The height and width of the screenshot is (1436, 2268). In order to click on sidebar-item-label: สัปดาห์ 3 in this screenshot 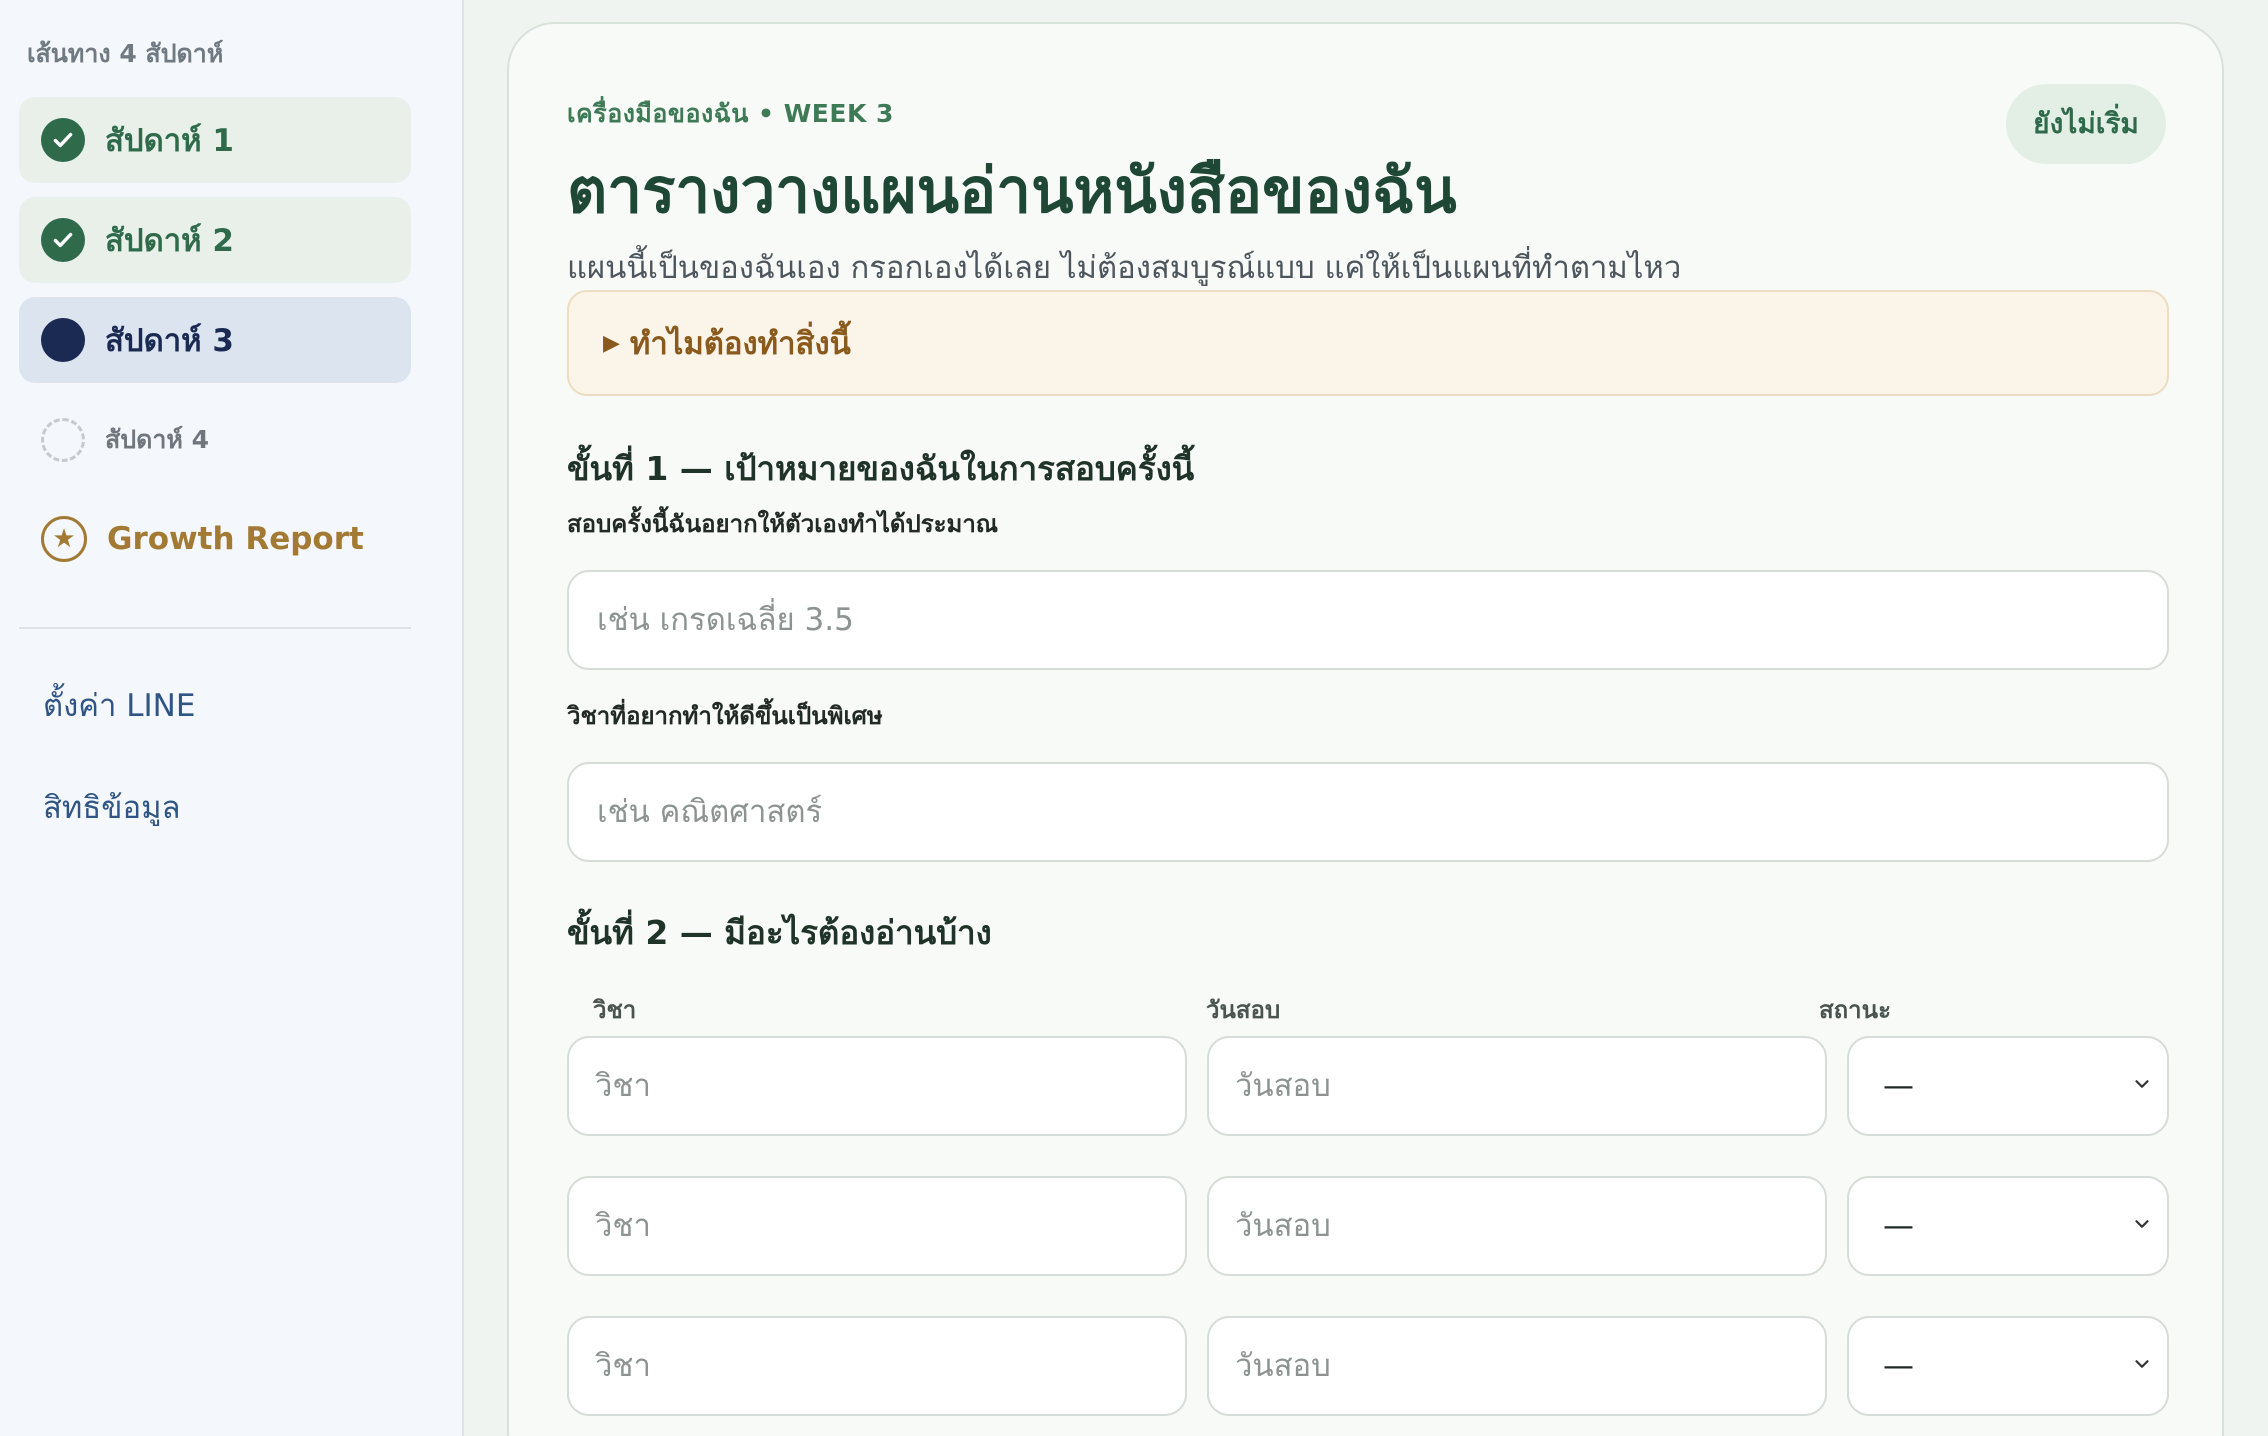, I will do `click(169, 341)`.